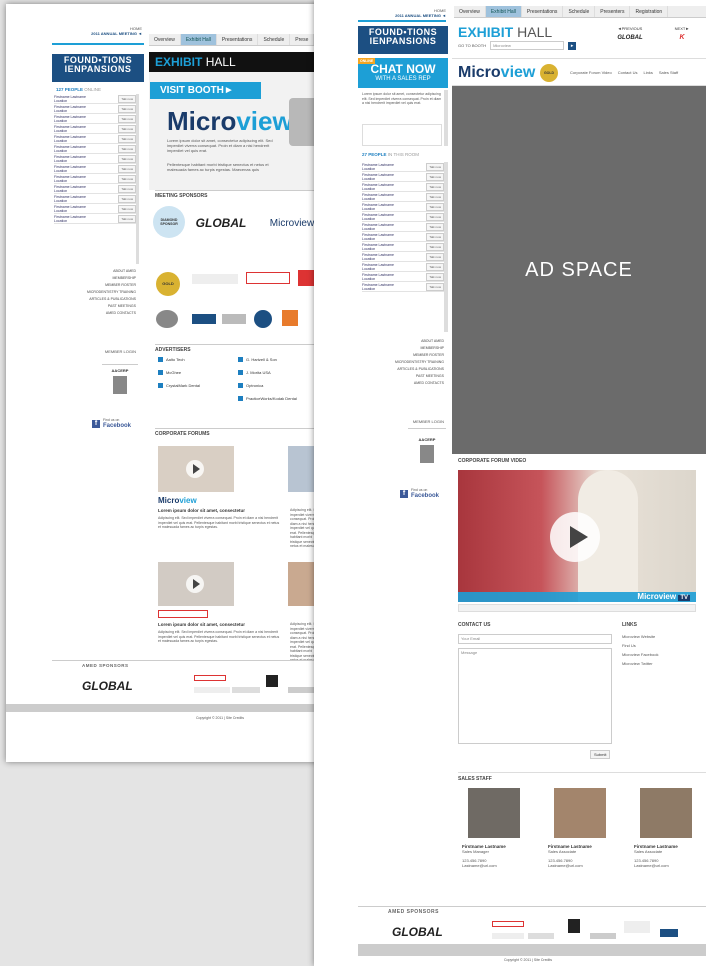 This screenshot has width=726, height=966. I want to click on advertiser-name: Aalto Tech, so click(175, 359).